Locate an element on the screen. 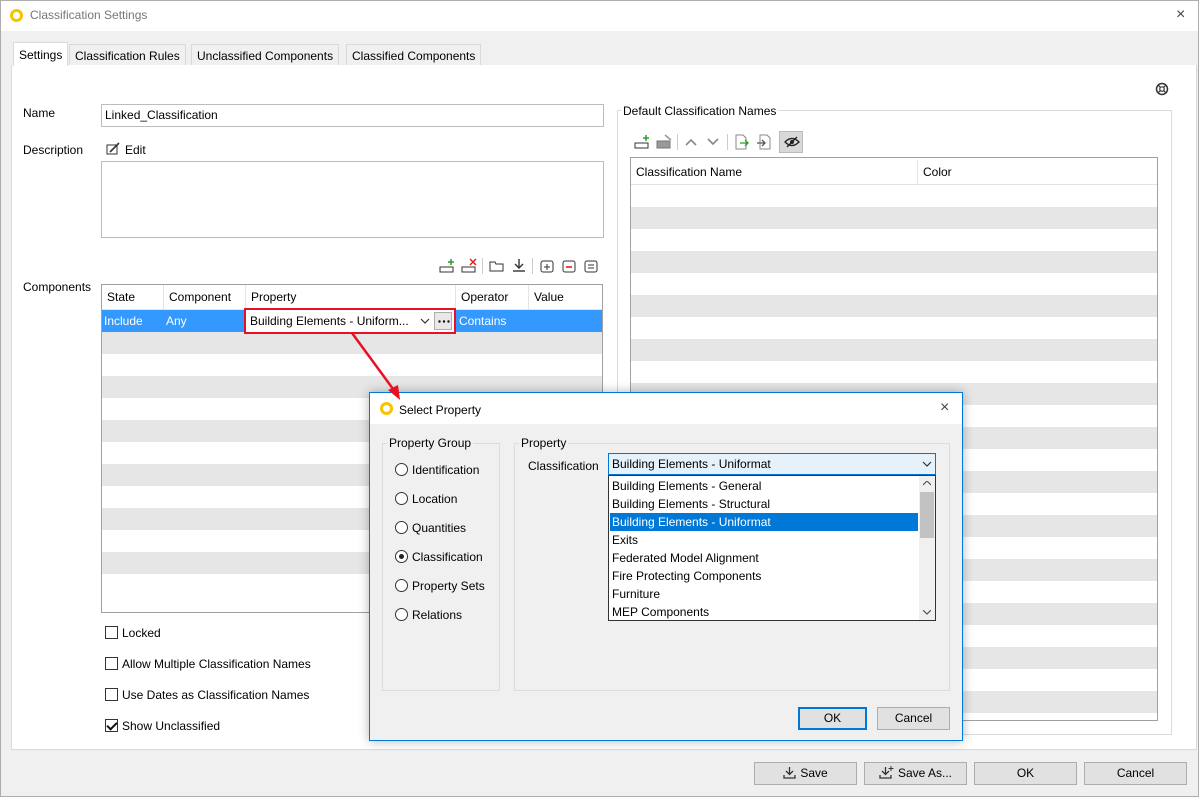 The width and height of the screenshot is (1199, 797). dialog-cancel-button: Cancel is located at coordinates (913, 718).